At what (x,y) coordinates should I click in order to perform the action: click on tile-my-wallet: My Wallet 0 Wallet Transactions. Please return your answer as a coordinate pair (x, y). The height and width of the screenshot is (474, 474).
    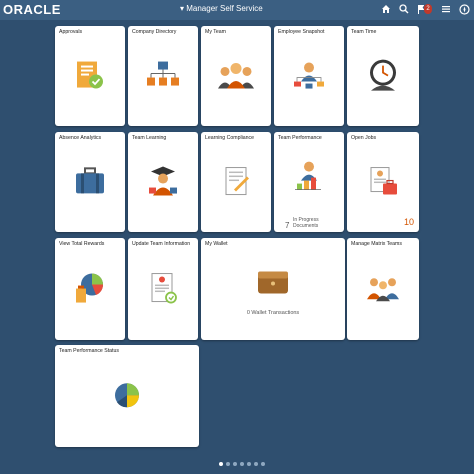
    Looking at the image, I should click on (273, 289).